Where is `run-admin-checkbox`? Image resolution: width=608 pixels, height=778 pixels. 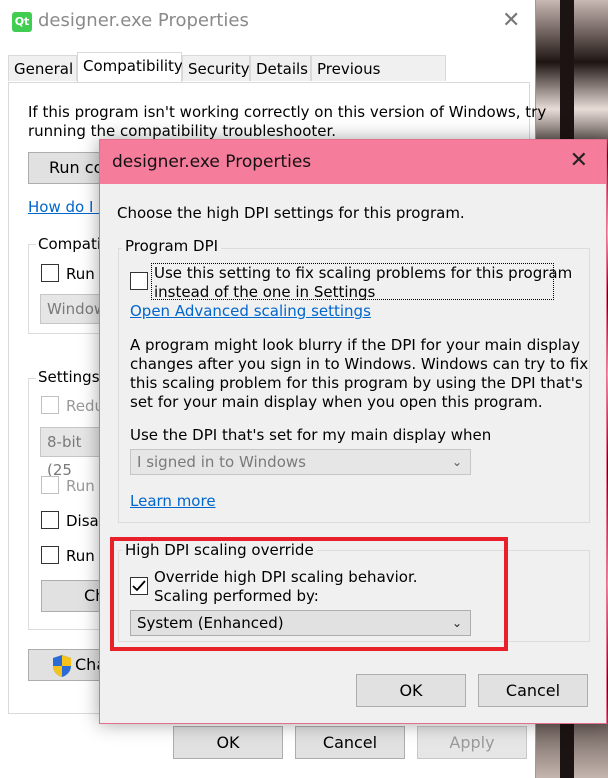
run-admin-checkbox is located at coordinates (50, 555).